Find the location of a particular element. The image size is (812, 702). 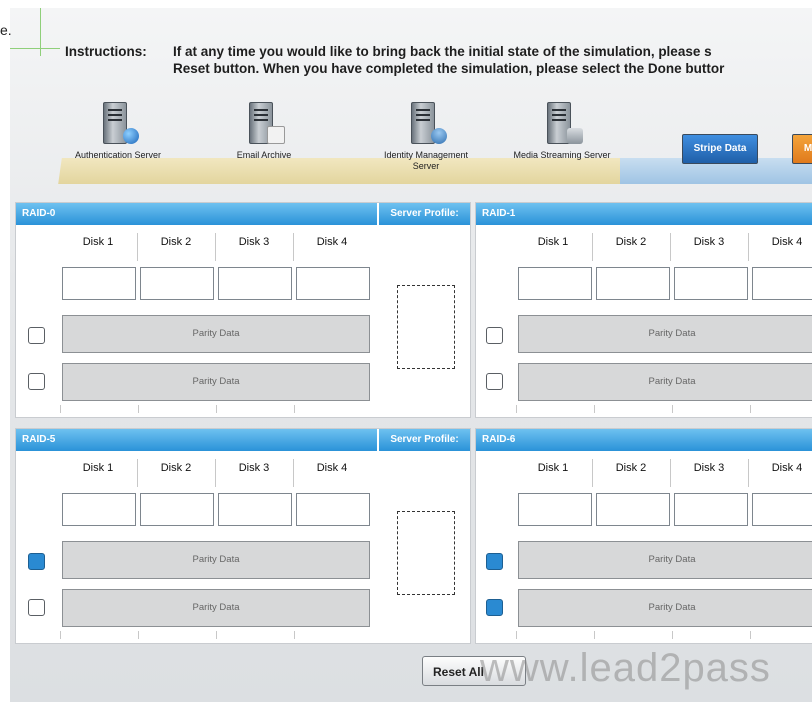

server-email-archive: Email Archive is located at coordinates (264, 131).